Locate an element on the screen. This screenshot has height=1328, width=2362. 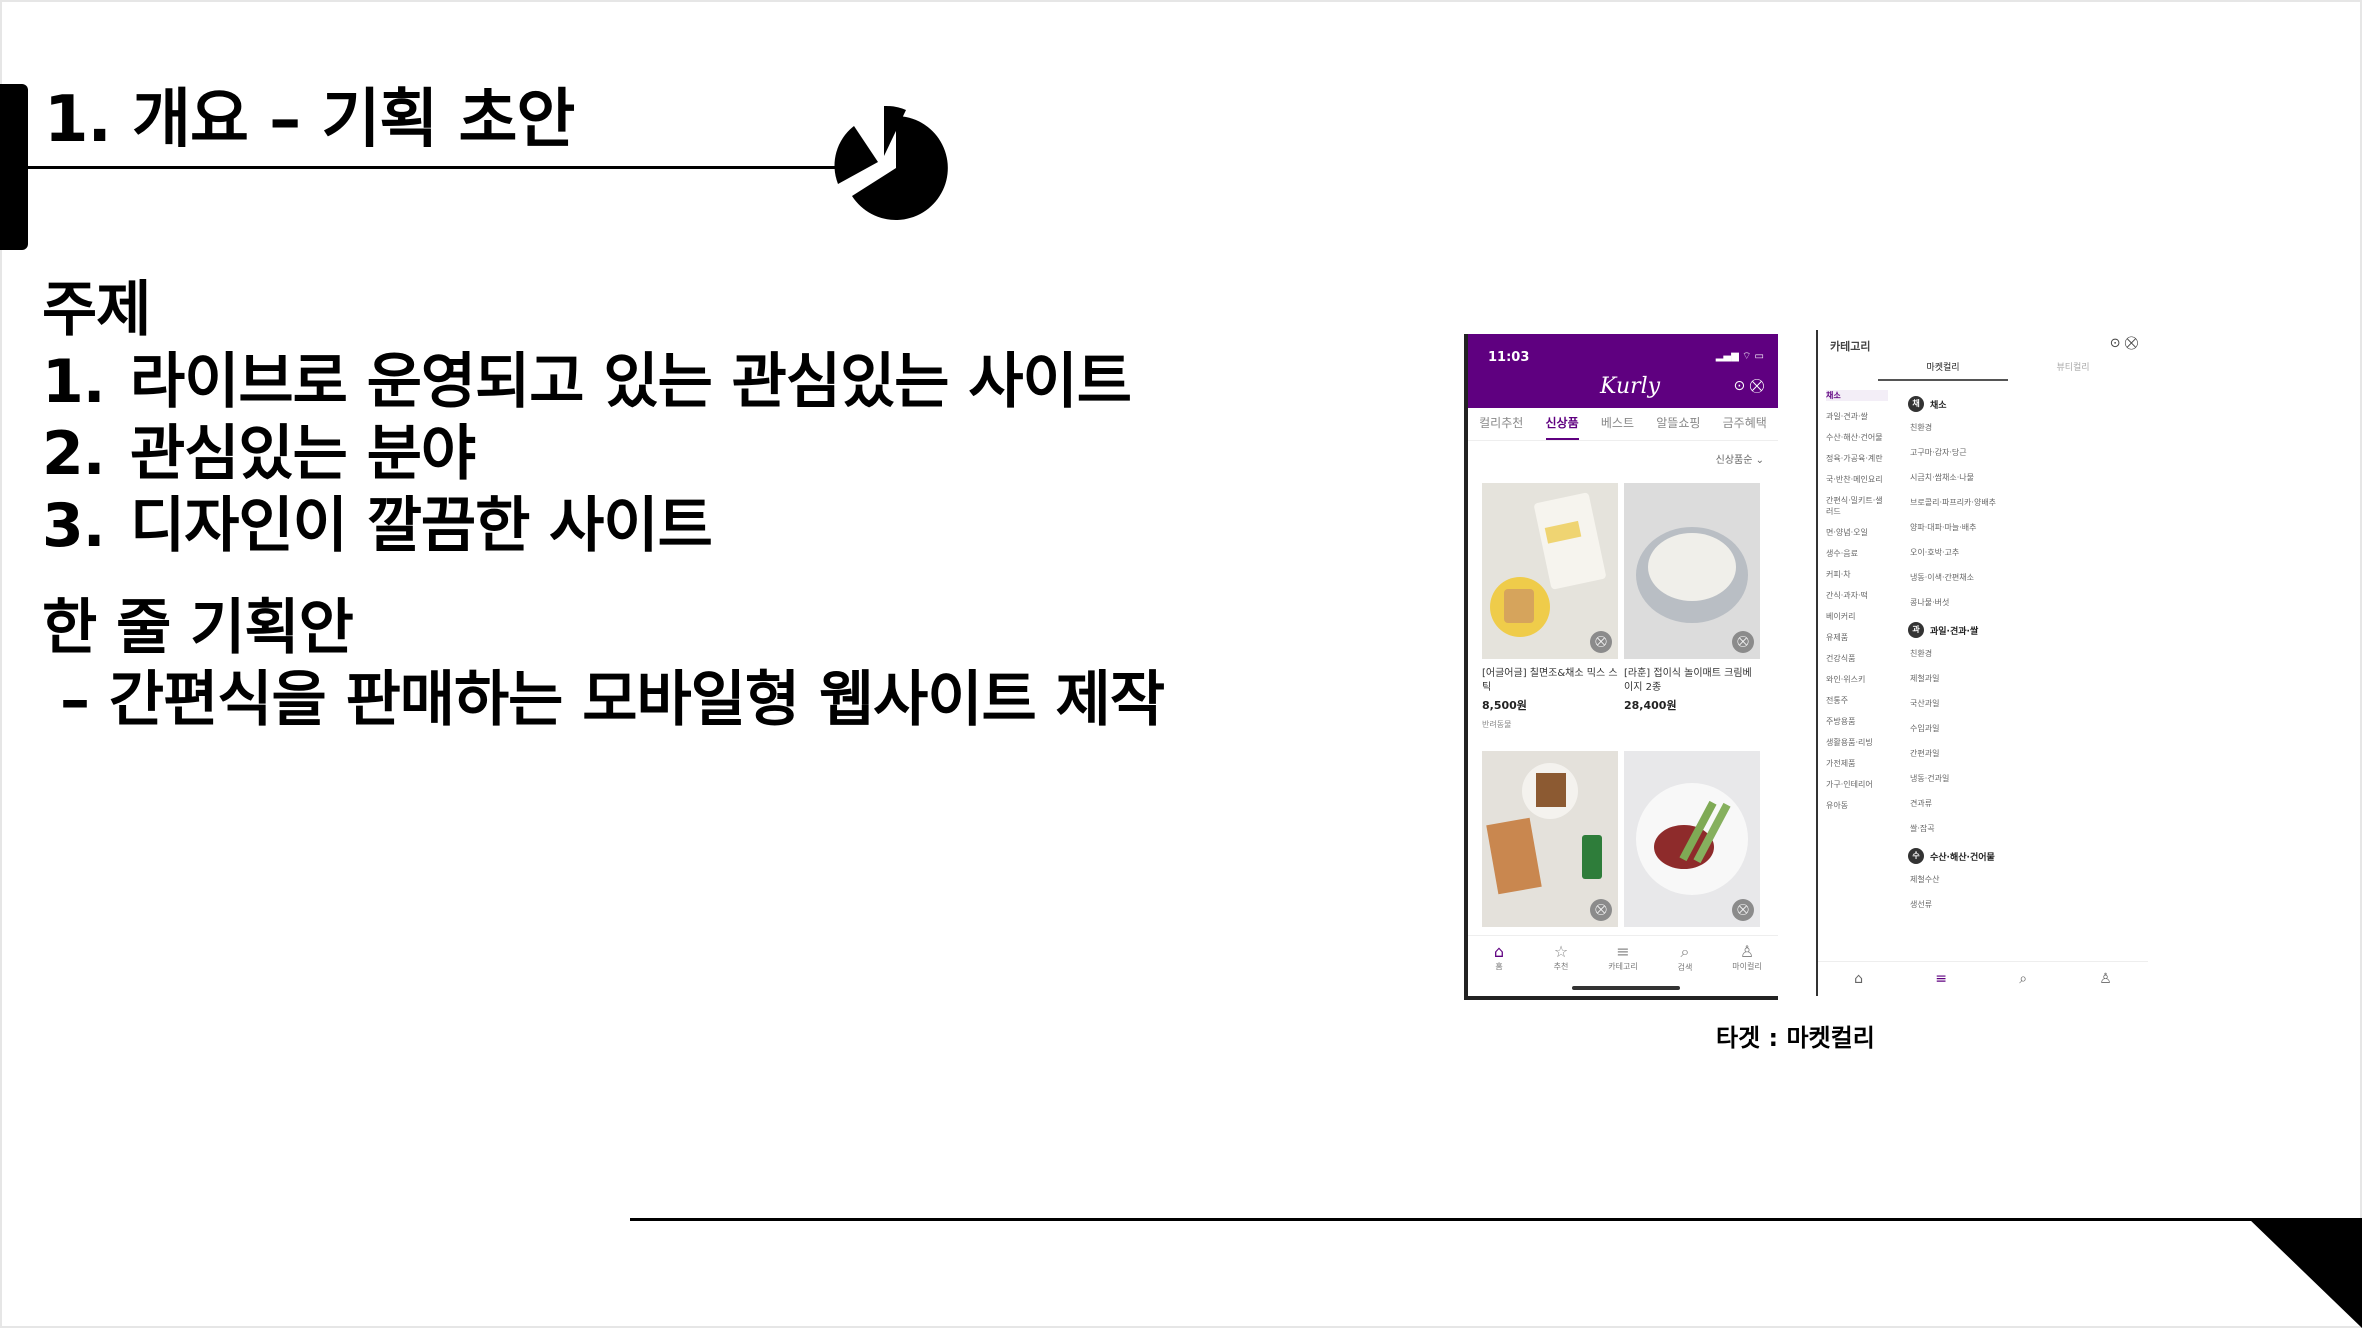
corner-triangle is located at coordinates (2305, 1273).